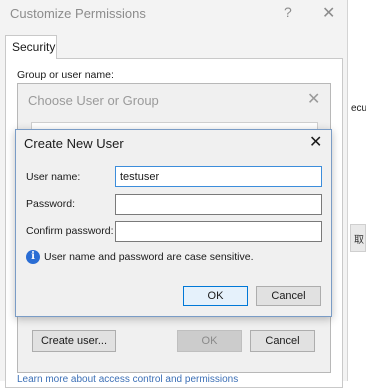 The image size is (366, 388). I want to click on choose-dialog-close-icon: ✕, so click(313, 99).